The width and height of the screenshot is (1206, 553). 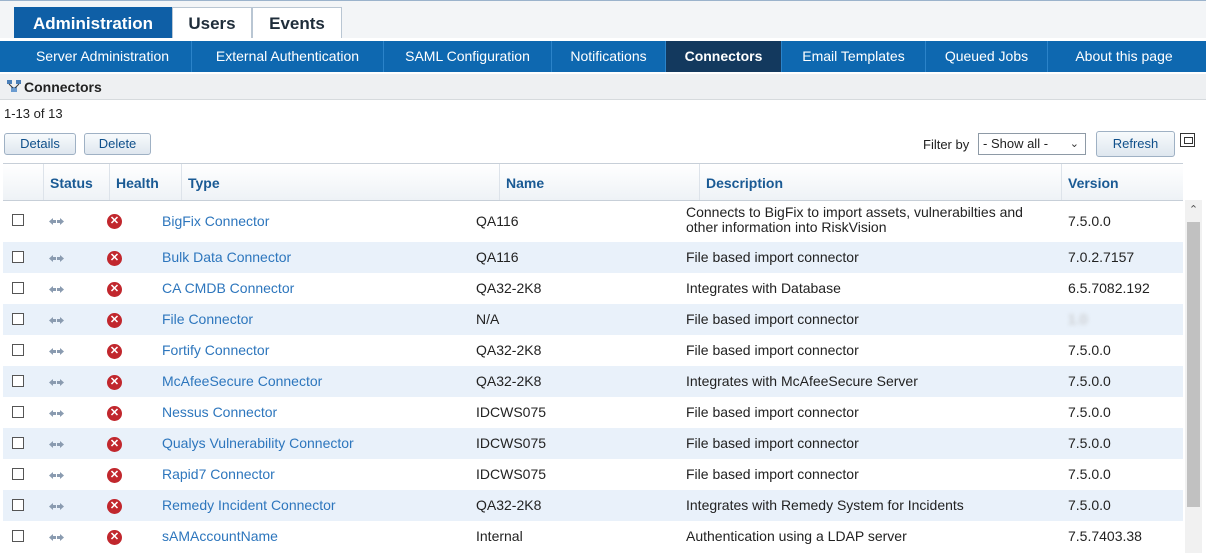 I want to click on connector-type-link: Rapid7 Connector, so click(x=322, y=474).